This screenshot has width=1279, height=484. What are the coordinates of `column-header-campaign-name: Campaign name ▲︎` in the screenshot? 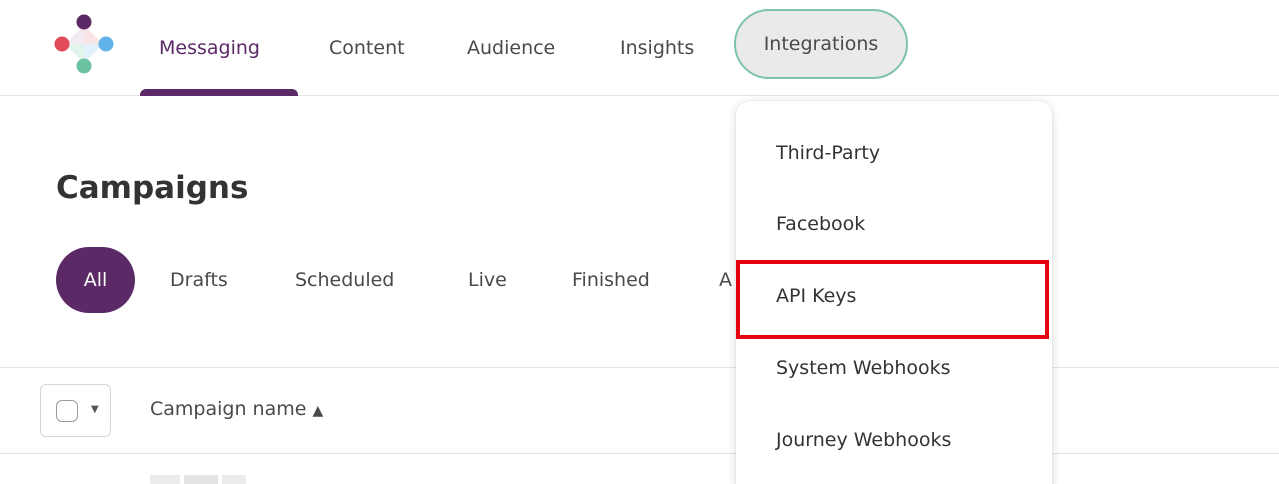 It's located at (236, 409).